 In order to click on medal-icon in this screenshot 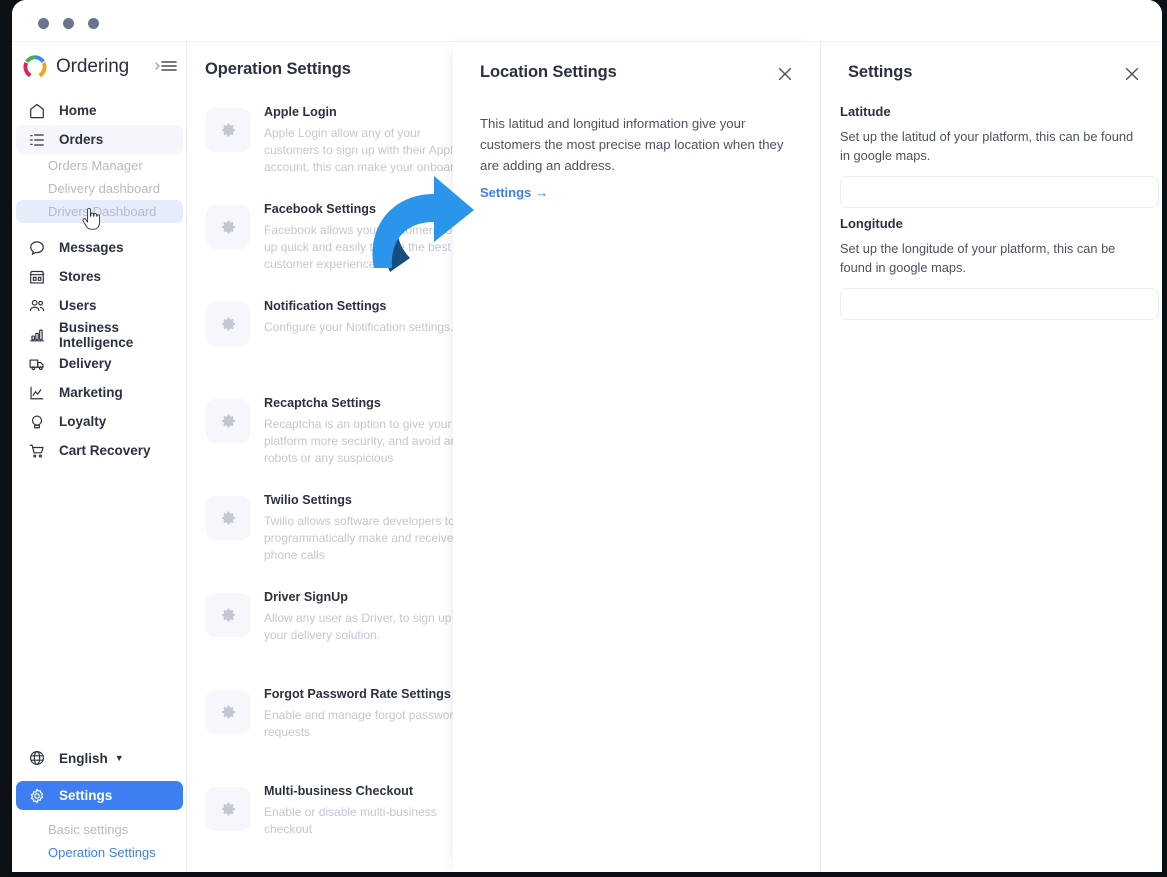, I will do `click(36, 421)`.